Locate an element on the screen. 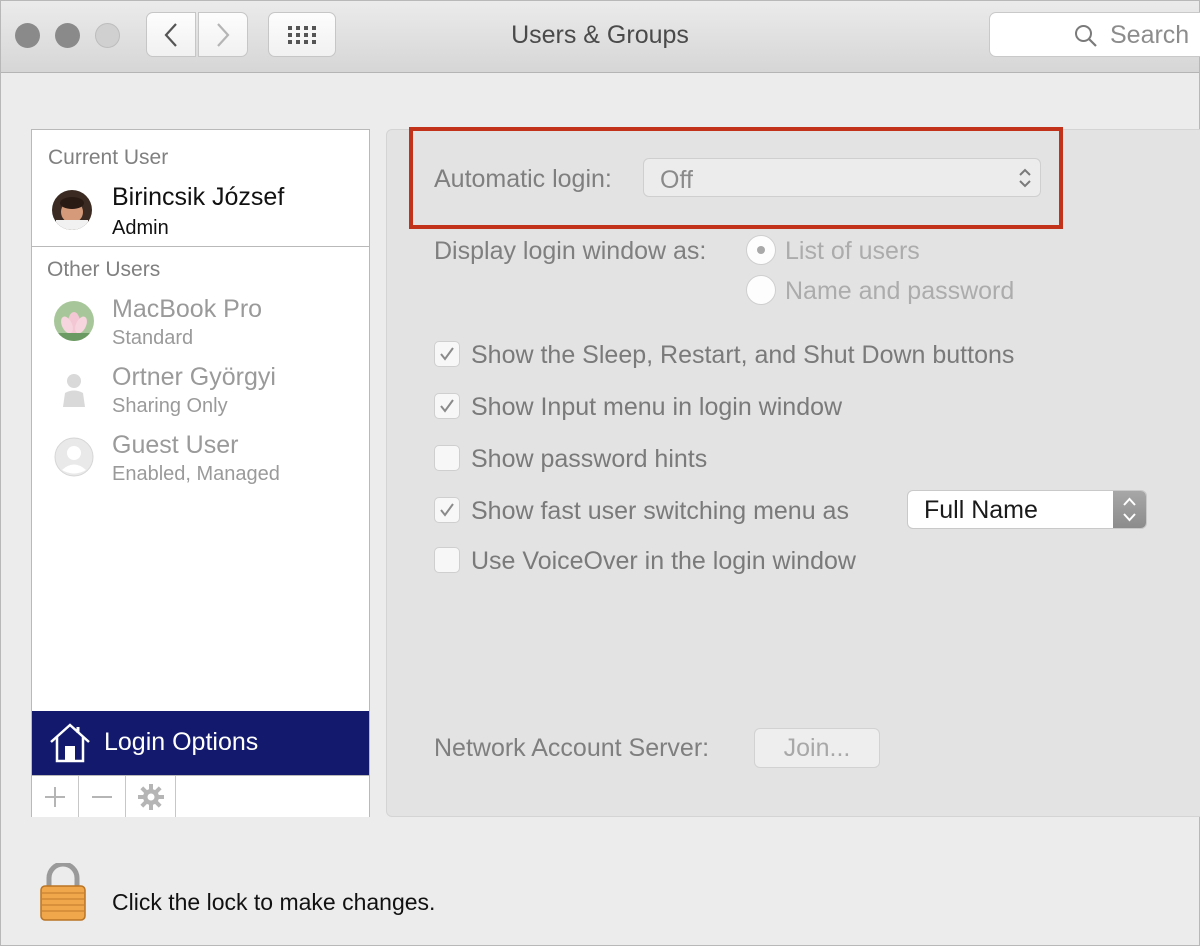 This screenshot has height=946, width=1200. user-row-current: Birincsik József Admin is located at coordinates (200, 212).